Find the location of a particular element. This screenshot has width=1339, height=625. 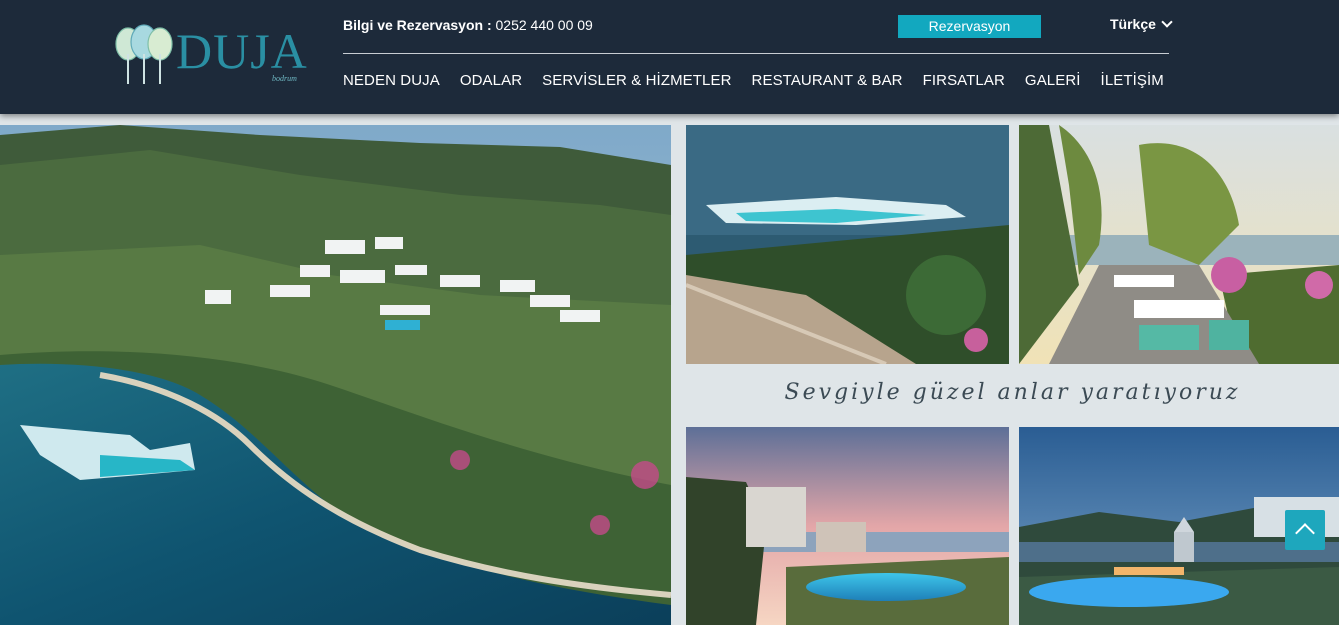

gallery-photo-pier is located at coordinates (847, 244).